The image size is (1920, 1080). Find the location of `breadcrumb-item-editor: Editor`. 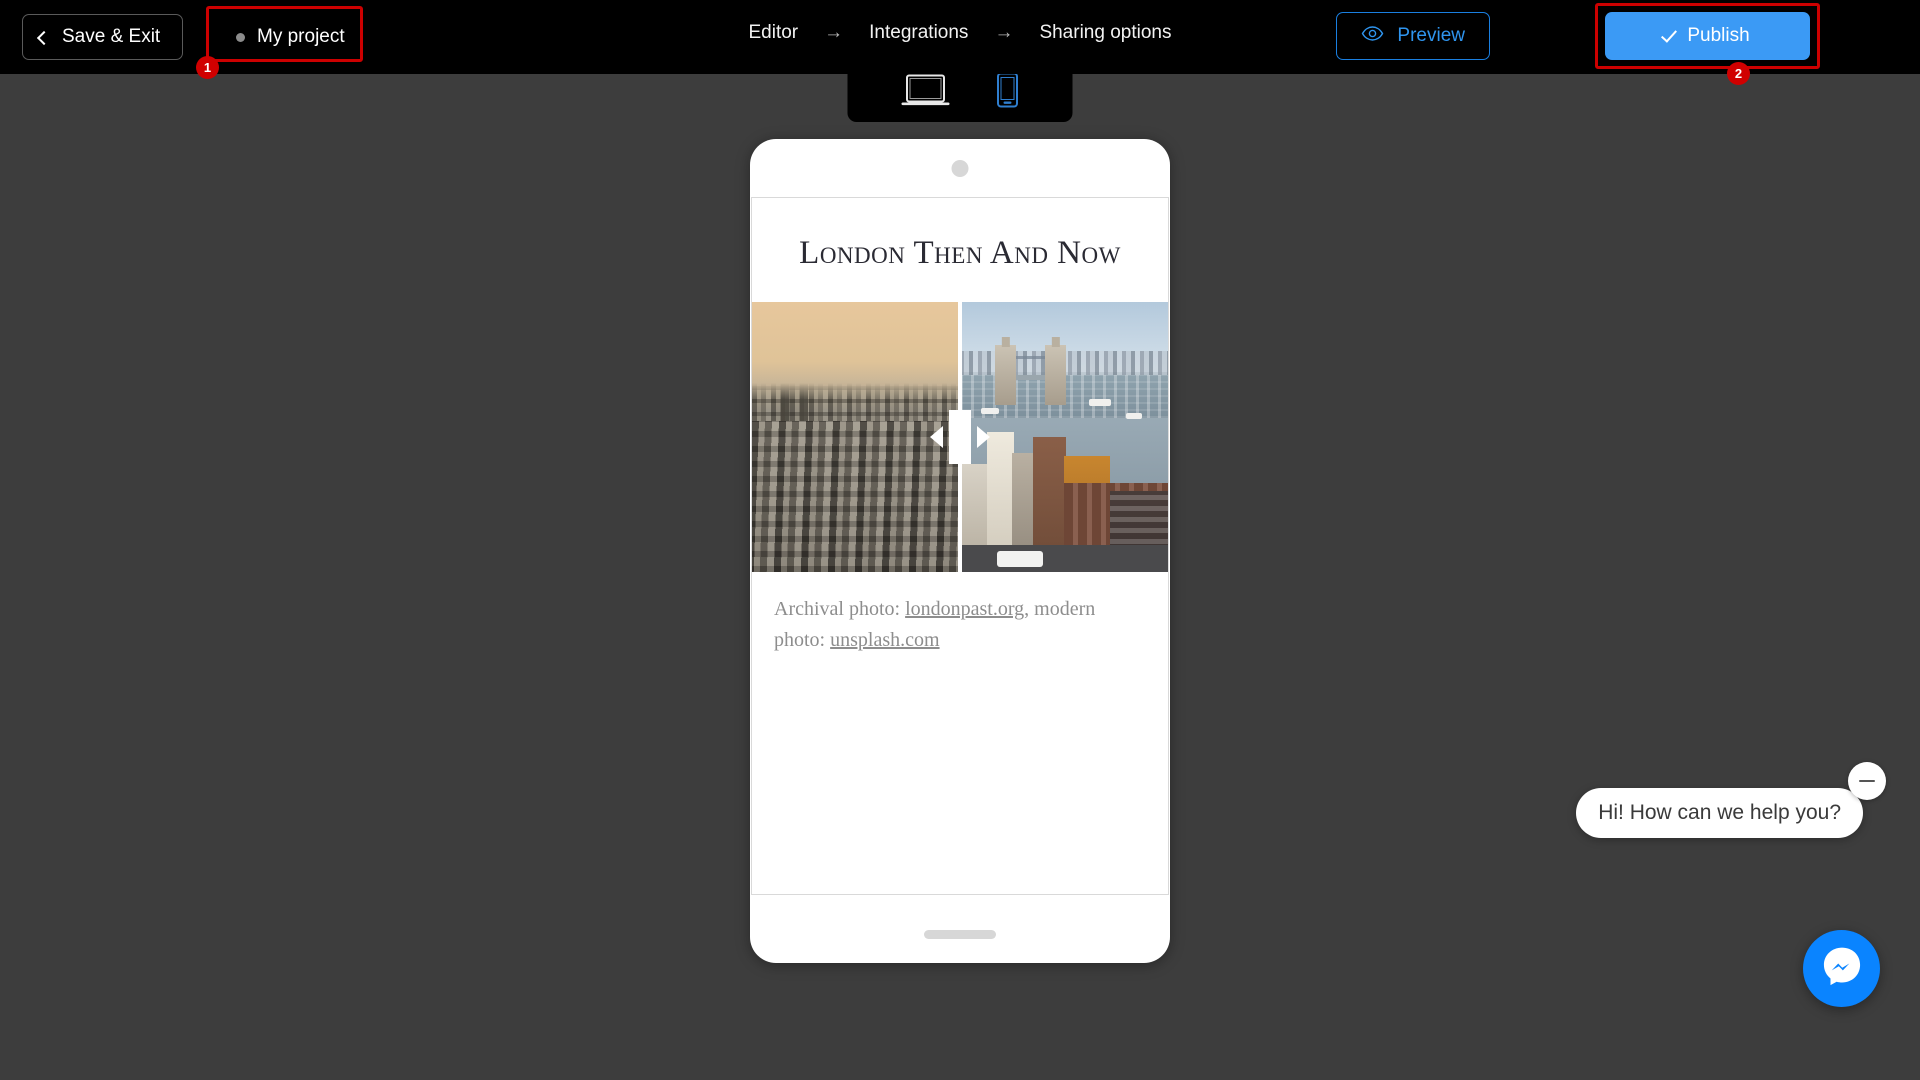

breadcrumb-item-editor: Editor is located at coordinates (774, 33).